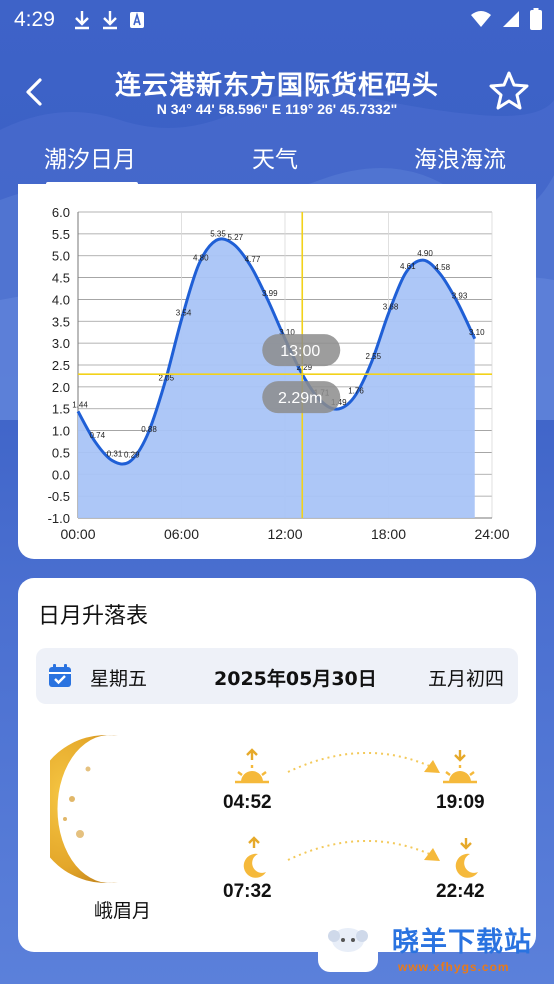 The height and width of the screenshot is (984, 554). What do you see at coordinates (115, 454) in the screenshot?
I see `data-point-label: 0.31` at bounding box center [115, 454].